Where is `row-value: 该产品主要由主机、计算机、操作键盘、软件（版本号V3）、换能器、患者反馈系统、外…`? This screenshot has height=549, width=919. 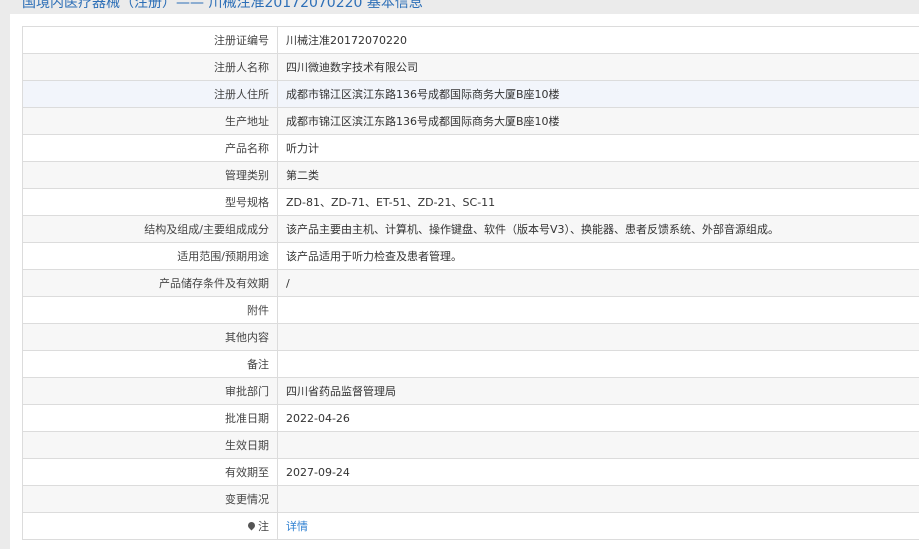 row-value: 该产品主要由主机、计算机、操作键盘、软件（版本号V3）、换能器、患者反馈系统、外… is located at coordinates (598, 229).